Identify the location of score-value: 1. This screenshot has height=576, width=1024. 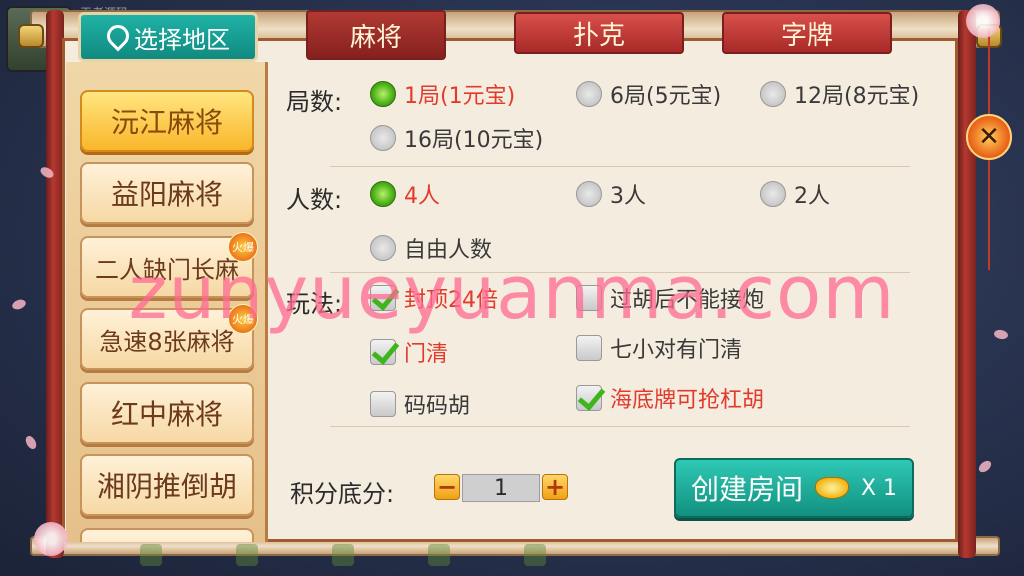
(501, 488).